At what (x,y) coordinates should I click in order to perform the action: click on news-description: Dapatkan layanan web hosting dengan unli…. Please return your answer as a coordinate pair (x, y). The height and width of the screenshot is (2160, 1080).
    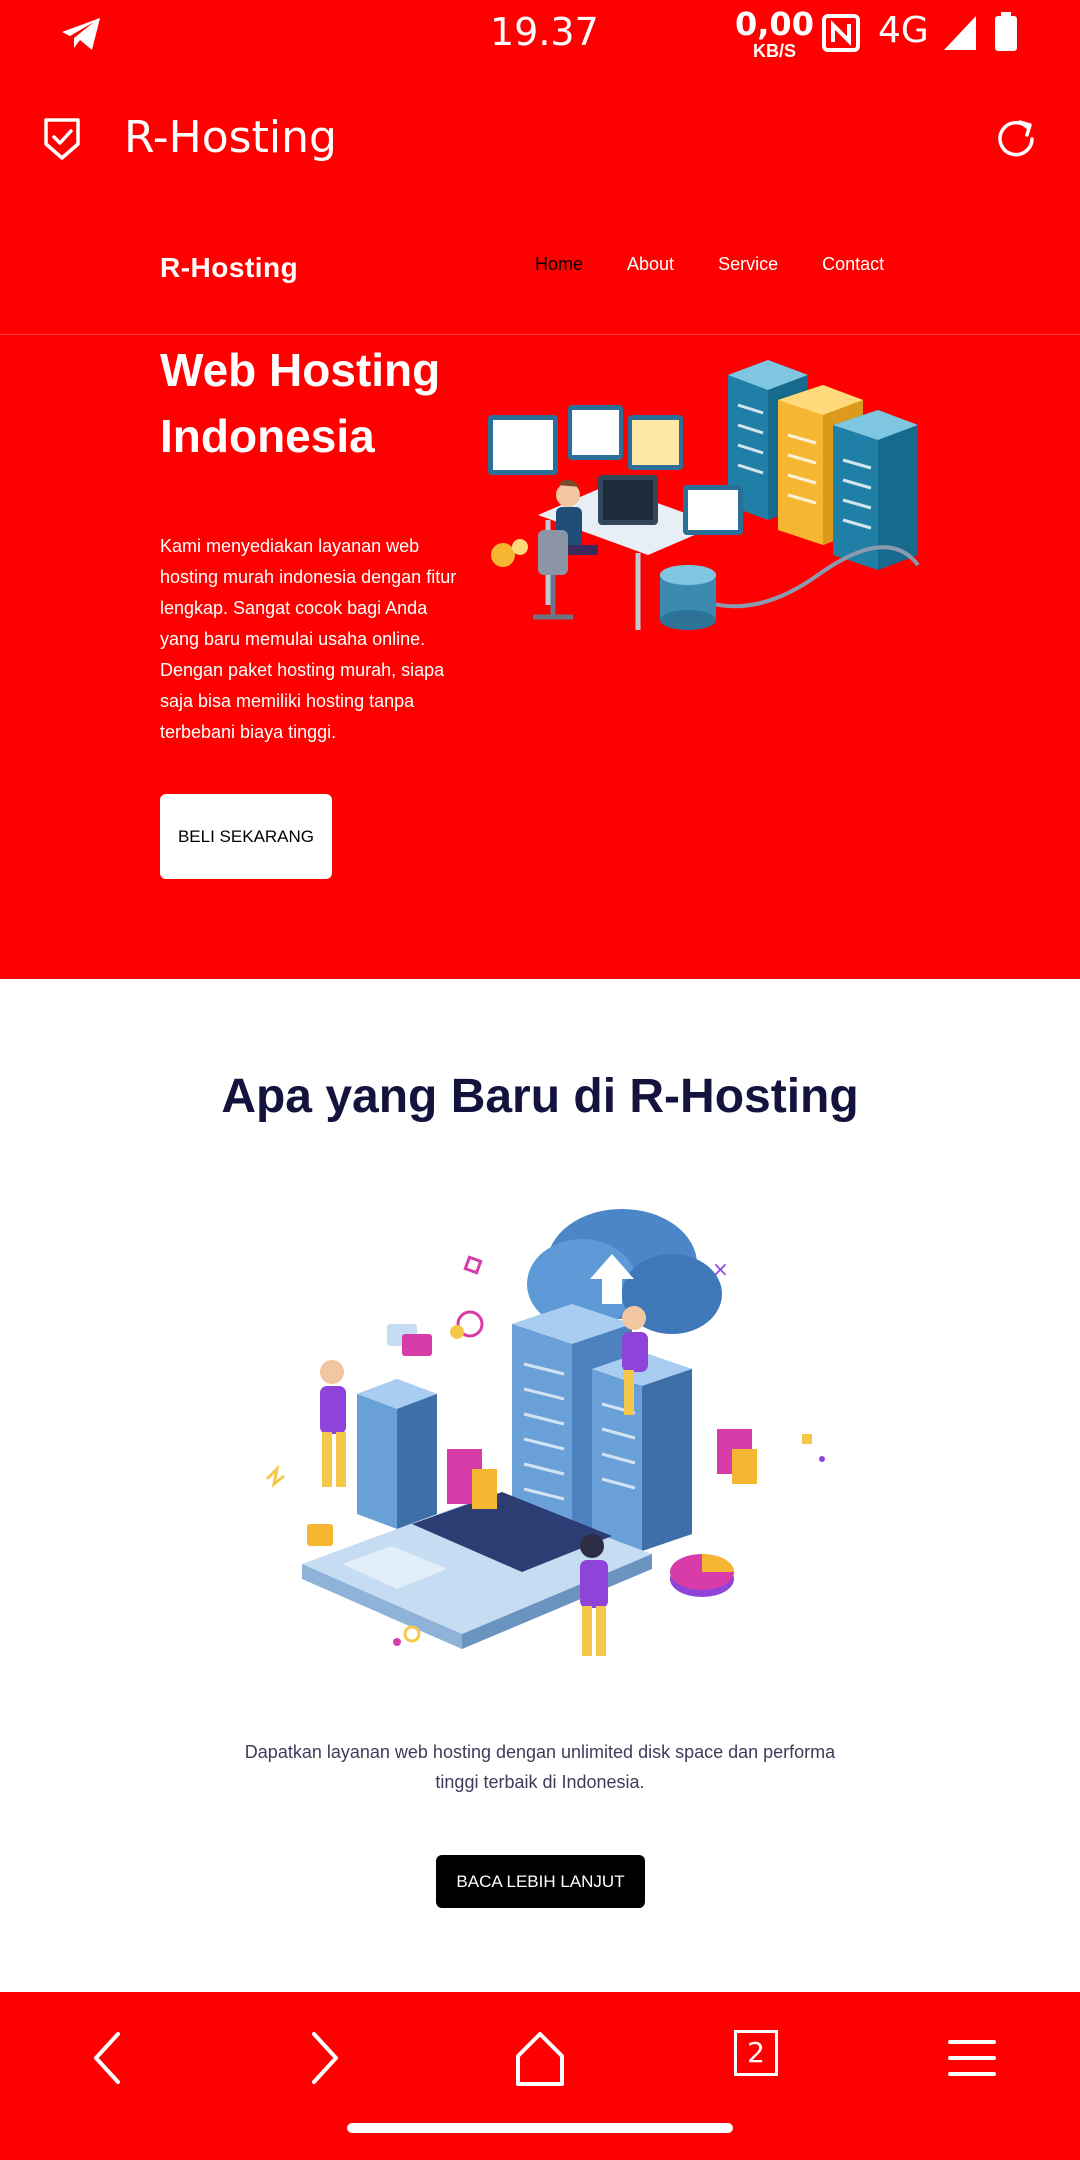
    Looking at the image, I should click on (540, 1767).